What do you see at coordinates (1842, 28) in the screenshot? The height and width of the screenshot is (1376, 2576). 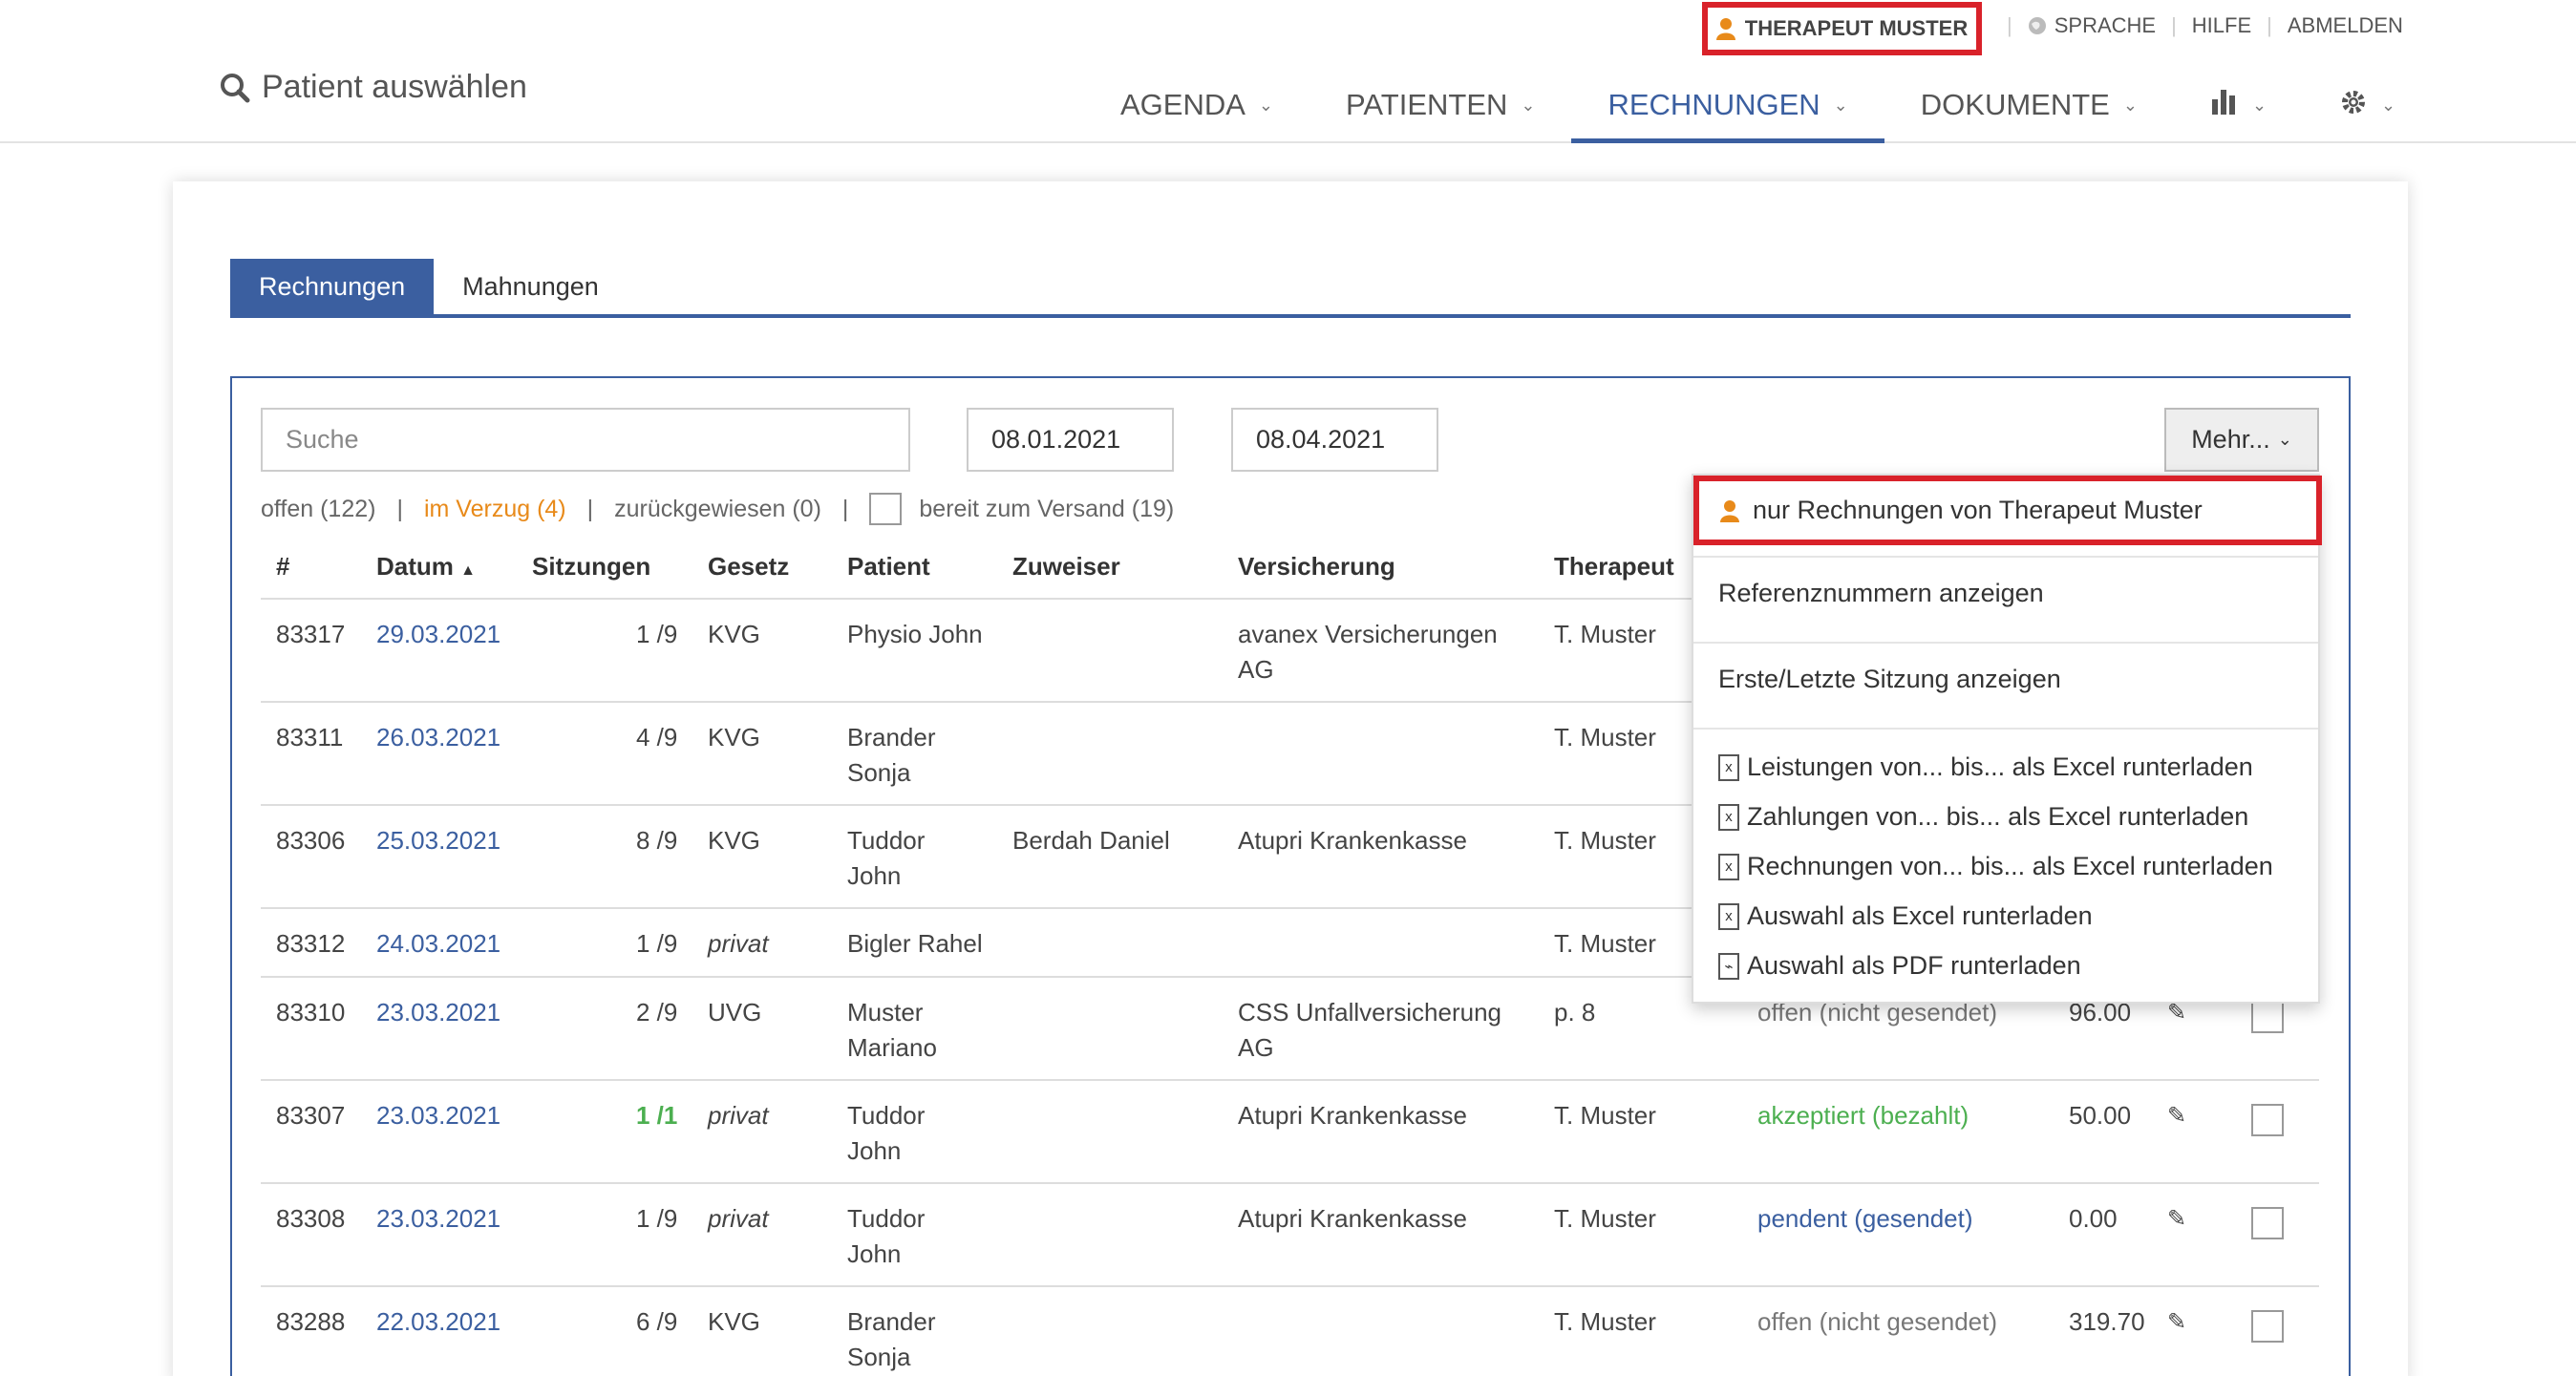 I see `user-menu: THERAPEUT MUSTER` at bounding box center [1842, 28].